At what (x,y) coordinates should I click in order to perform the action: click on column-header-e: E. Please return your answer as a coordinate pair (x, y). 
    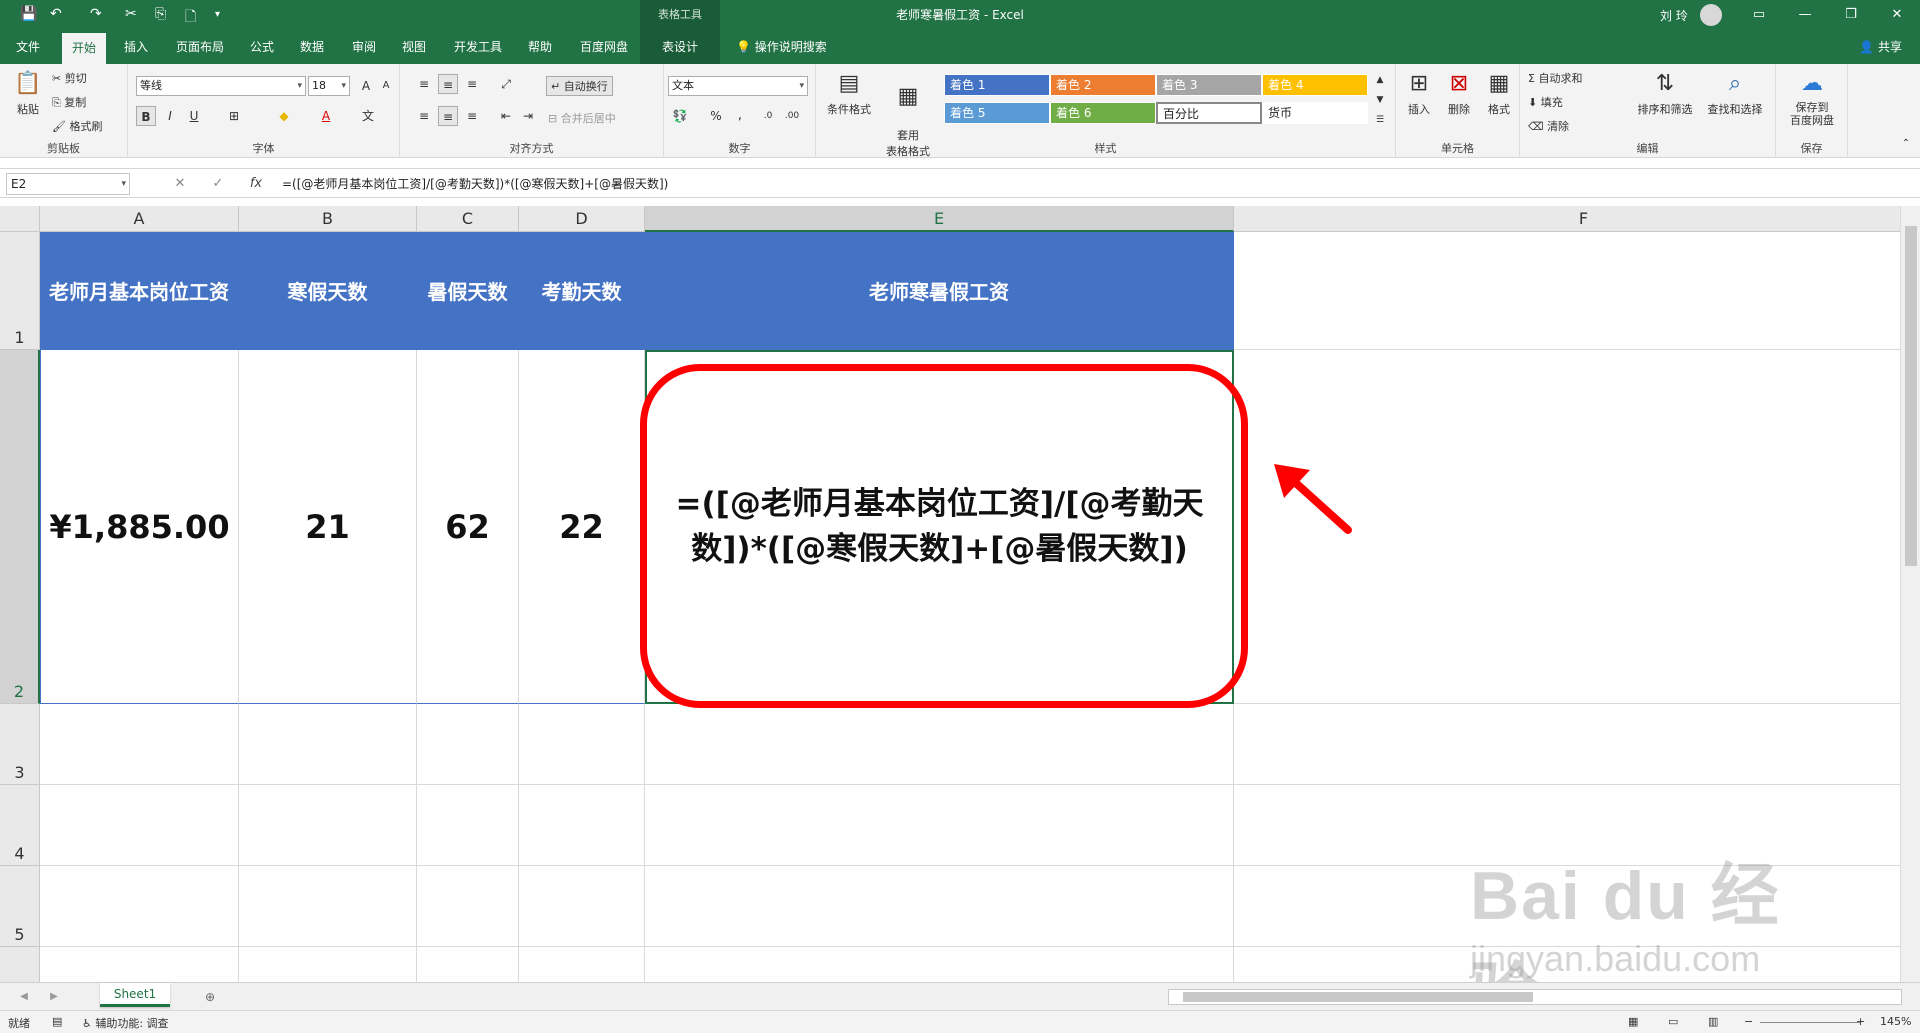
    Looking at the image, I should click on (939, 219).